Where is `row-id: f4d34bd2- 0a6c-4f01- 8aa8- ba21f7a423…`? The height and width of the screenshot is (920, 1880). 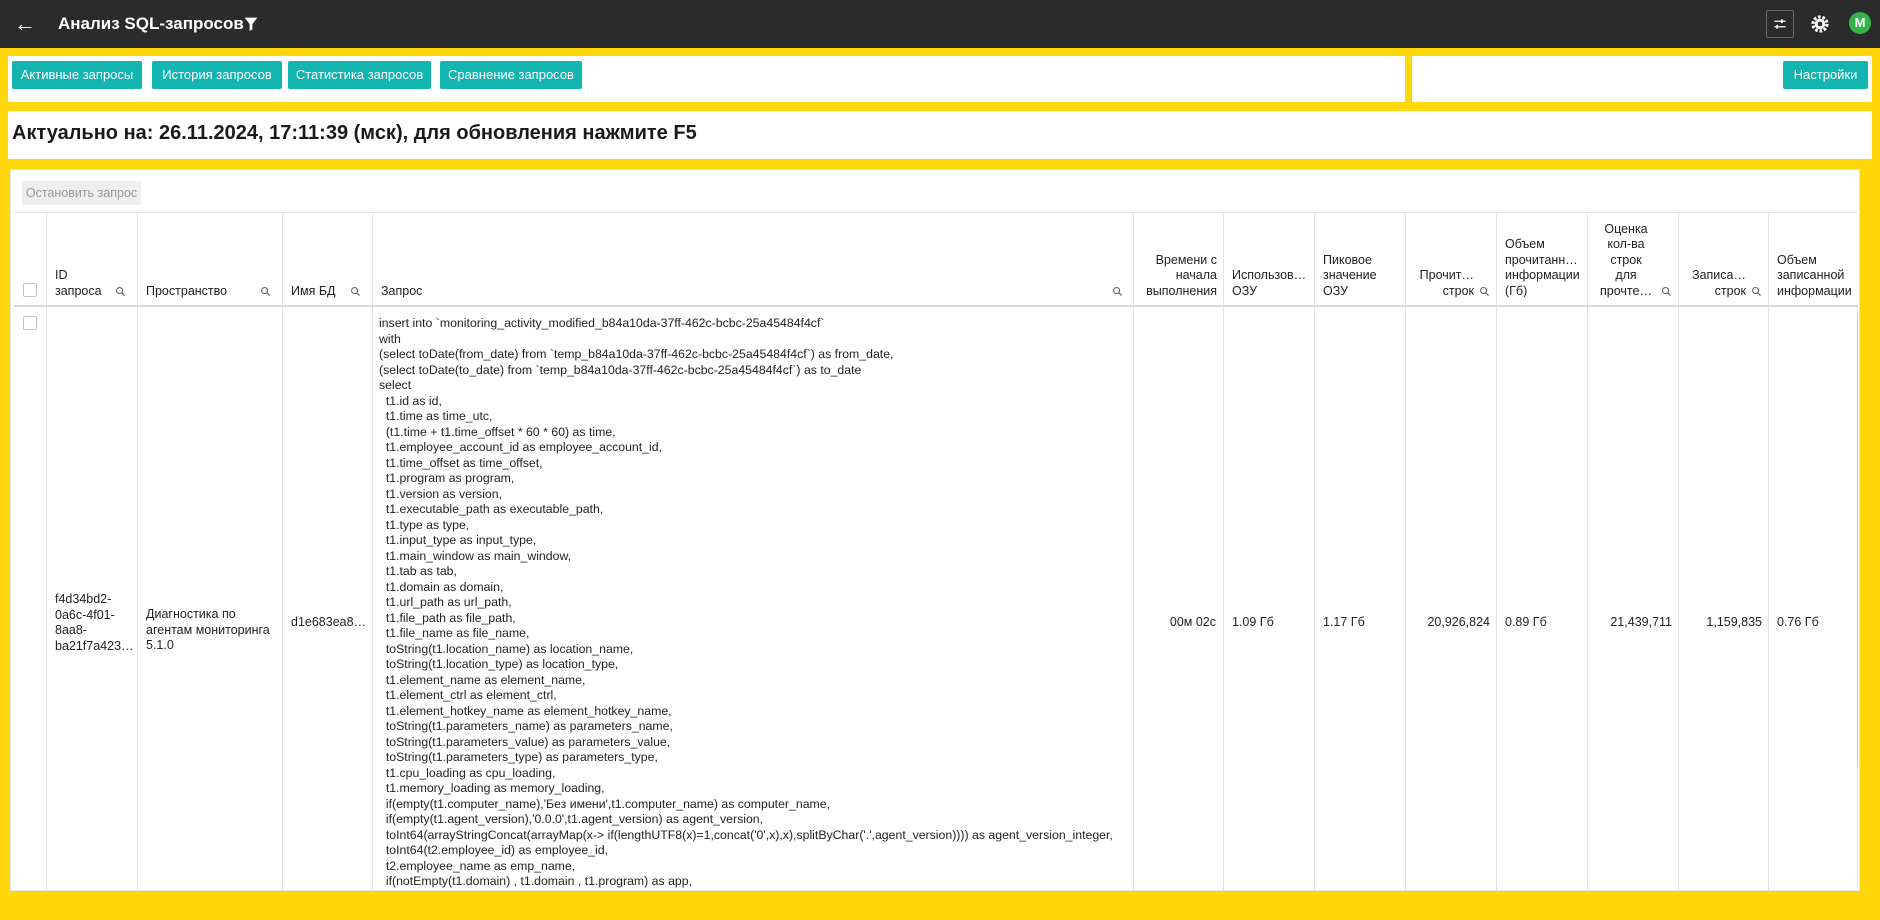
row-id: f4d34bd2- 0a6c-4f01- 8aa8- ba21f7a423… is located at coordinates (94, 622).